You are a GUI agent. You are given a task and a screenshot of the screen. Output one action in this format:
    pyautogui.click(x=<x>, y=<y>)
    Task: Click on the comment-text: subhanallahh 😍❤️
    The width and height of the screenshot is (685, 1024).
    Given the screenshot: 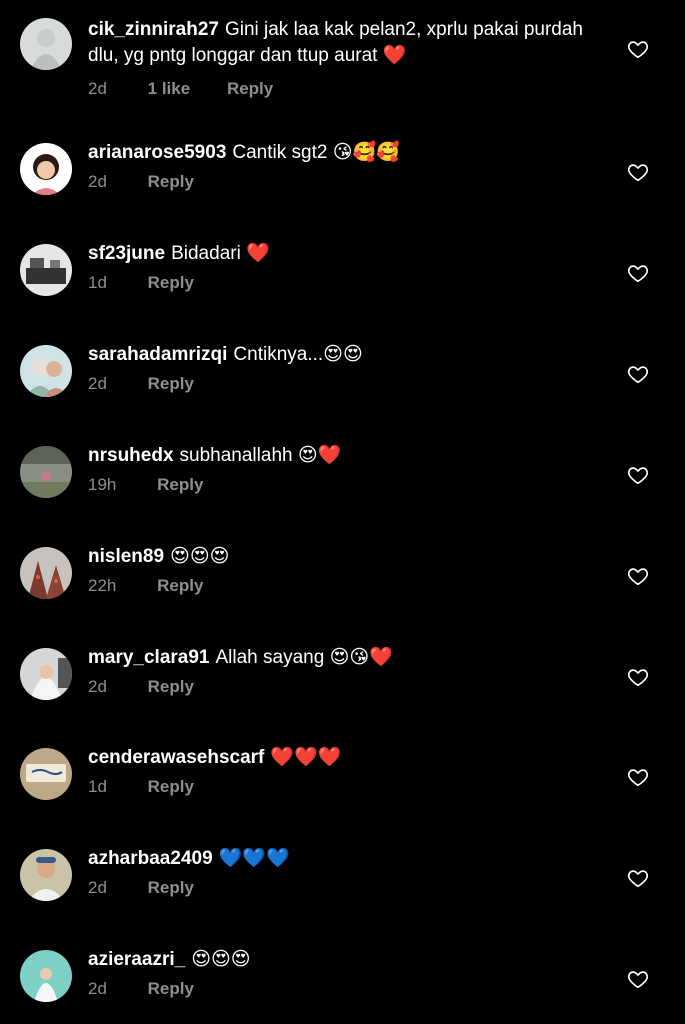 What is the action you would take?
    pyautogui.click(x=260, y=455)
    